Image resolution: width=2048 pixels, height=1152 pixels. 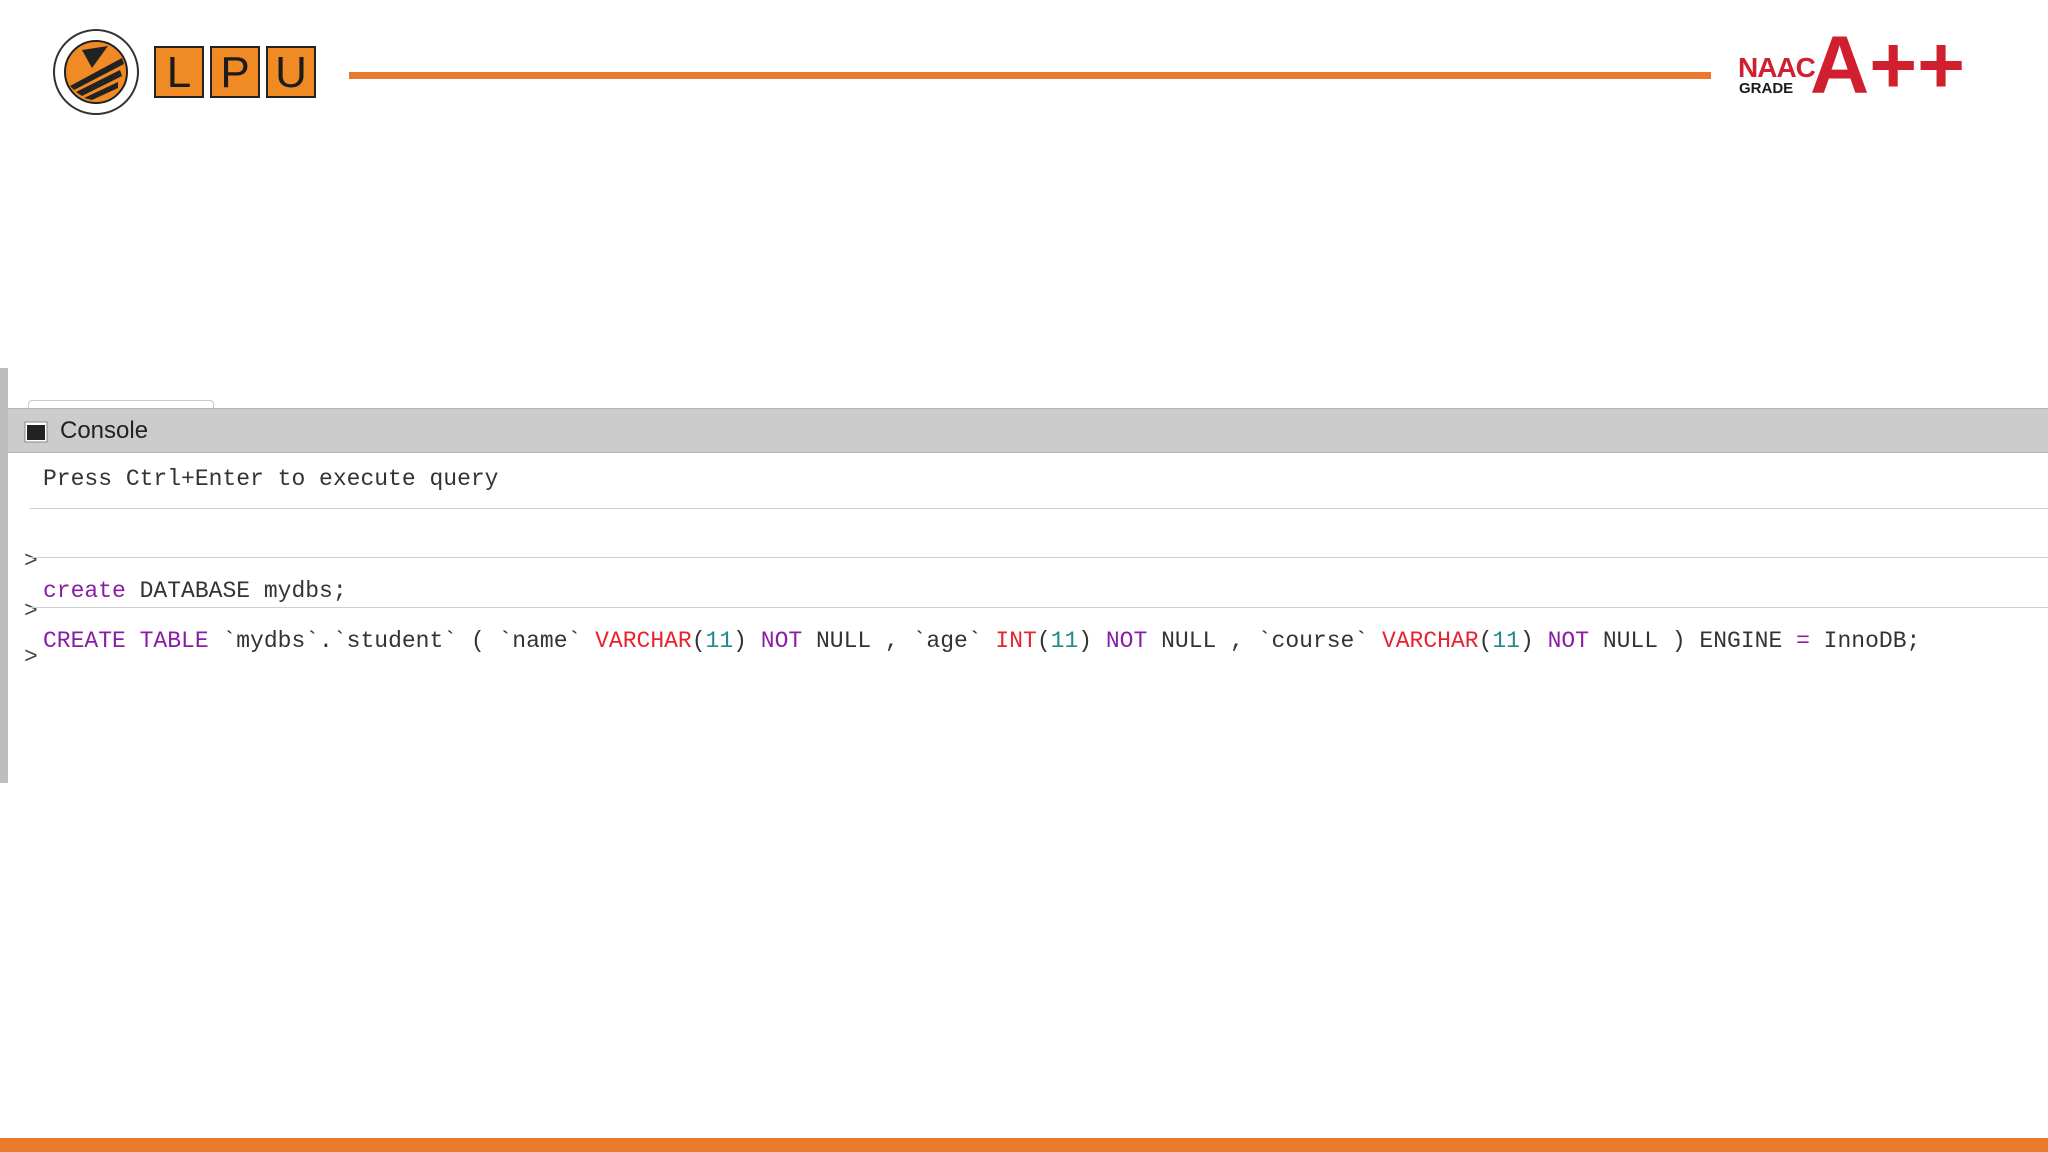 I want to click on sql-token-plain: DATABASE mydbs;, so click(x=236, y=591).